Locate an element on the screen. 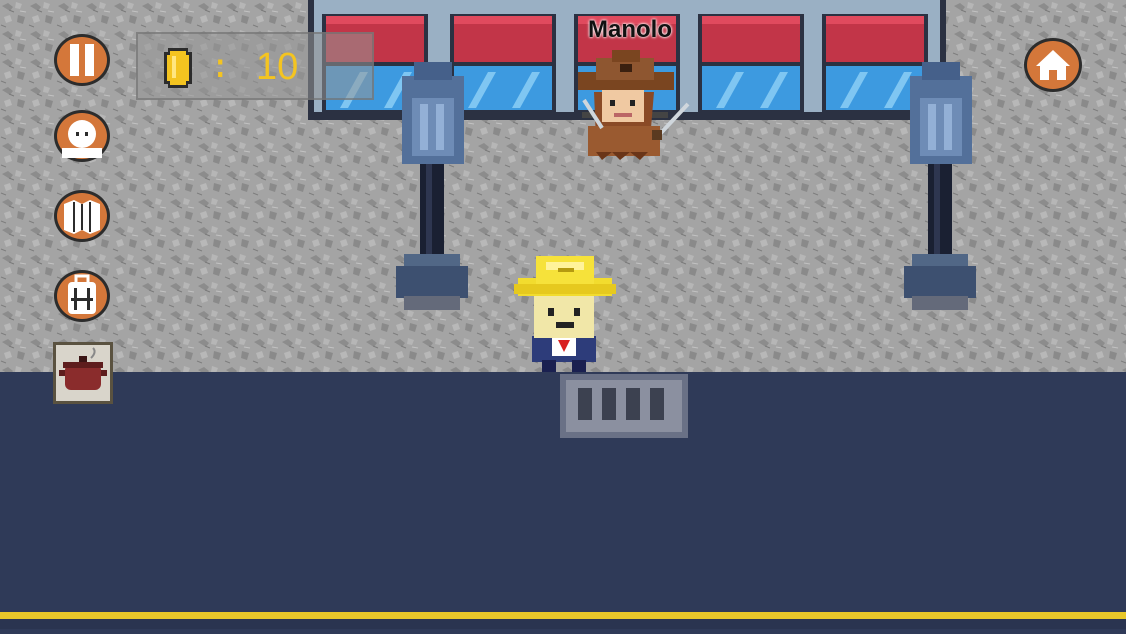 Image resolution: width=1126 pixels, height=634 pixels. coin-counter: : 10 is located at coordinates (255, 66).